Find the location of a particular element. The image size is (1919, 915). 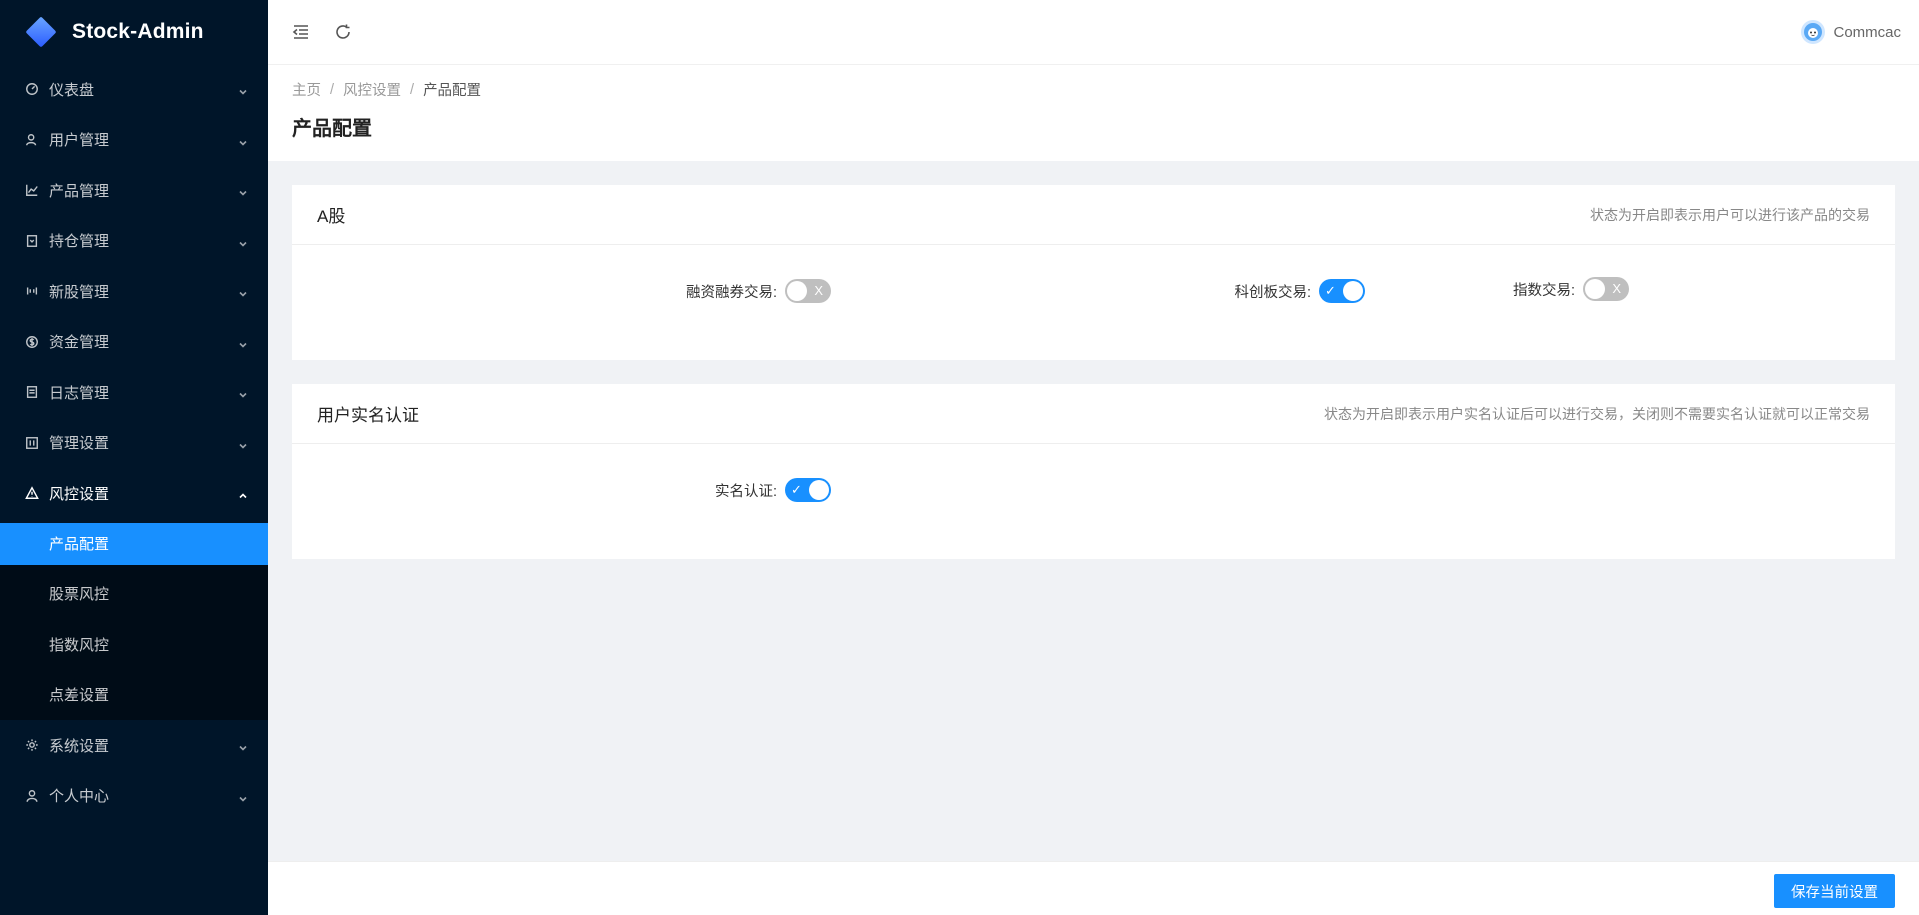

star-market-label: 科创板交易: is located at coordinates (1272, 292).